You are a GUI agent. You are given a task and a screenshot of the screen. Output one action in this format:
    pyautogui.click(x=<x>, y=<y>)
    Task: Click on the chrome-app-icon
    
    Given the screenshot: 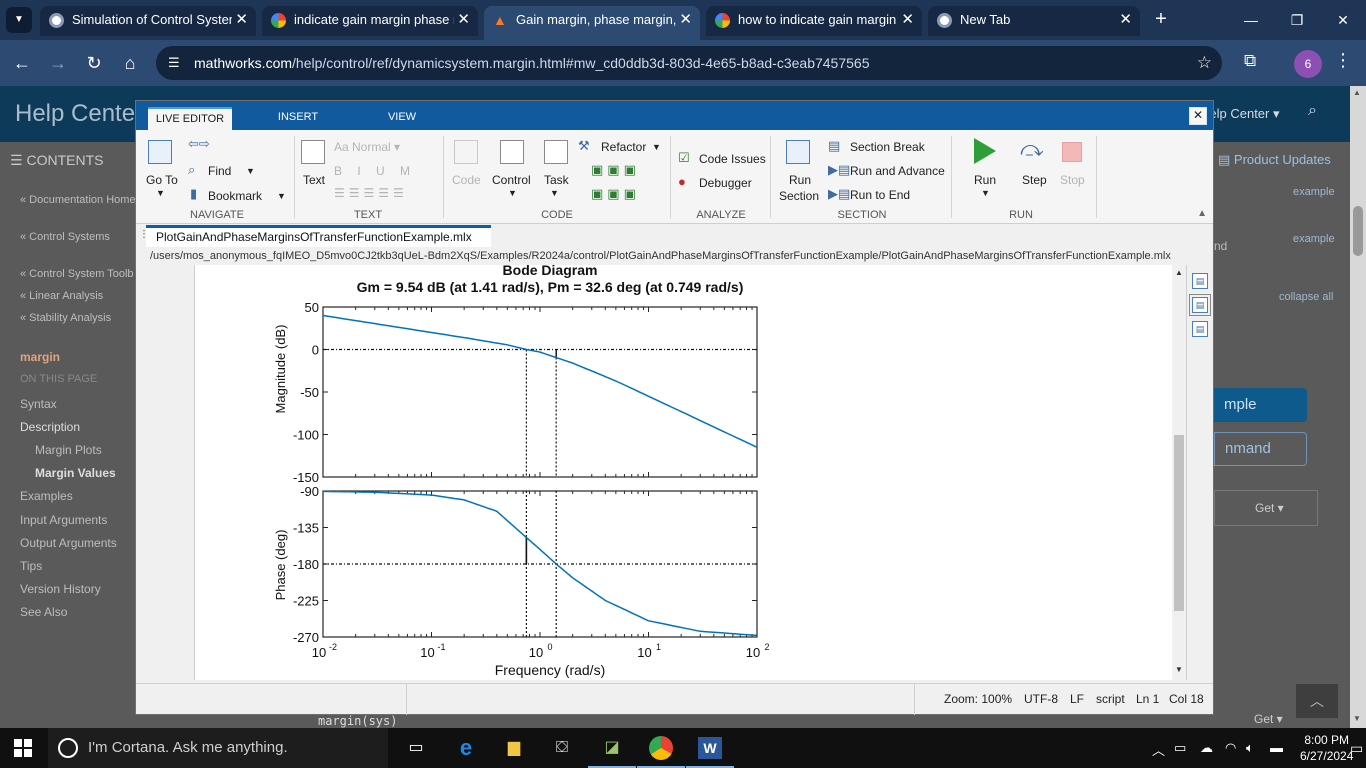 What is the action you would take?
    pyautogui.click(x=661, y=751)
    